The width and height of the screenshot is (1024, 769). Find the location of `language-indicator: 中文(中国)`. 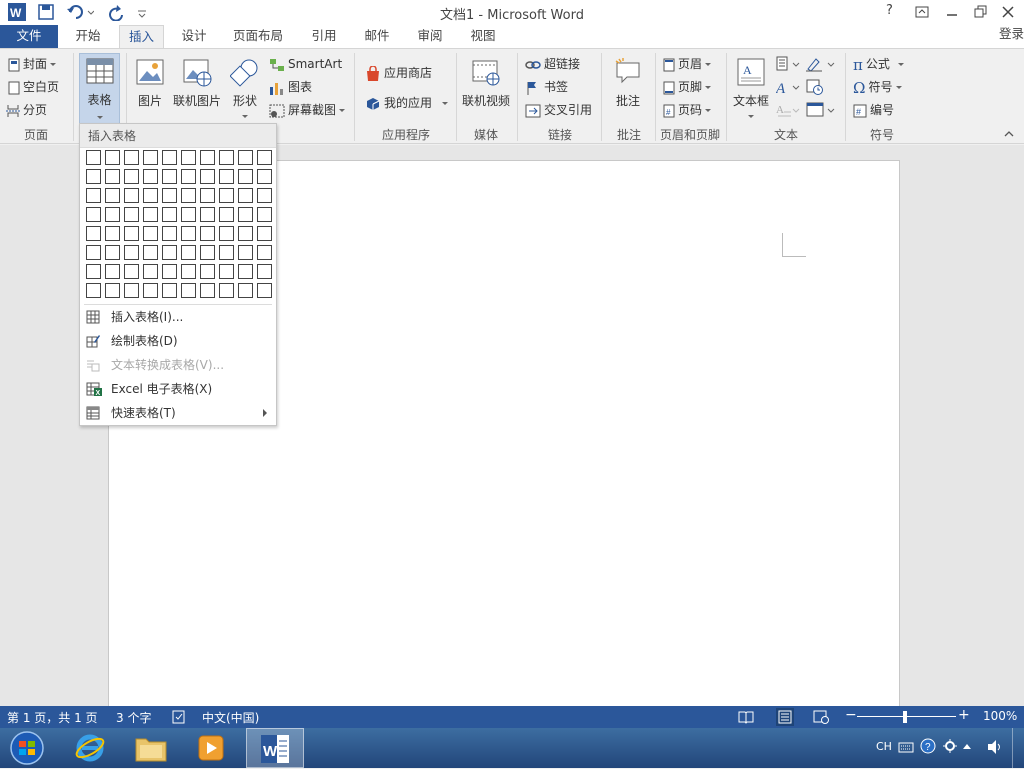

language-indicator: 中文(中国) is located at coordinates (230, 717).